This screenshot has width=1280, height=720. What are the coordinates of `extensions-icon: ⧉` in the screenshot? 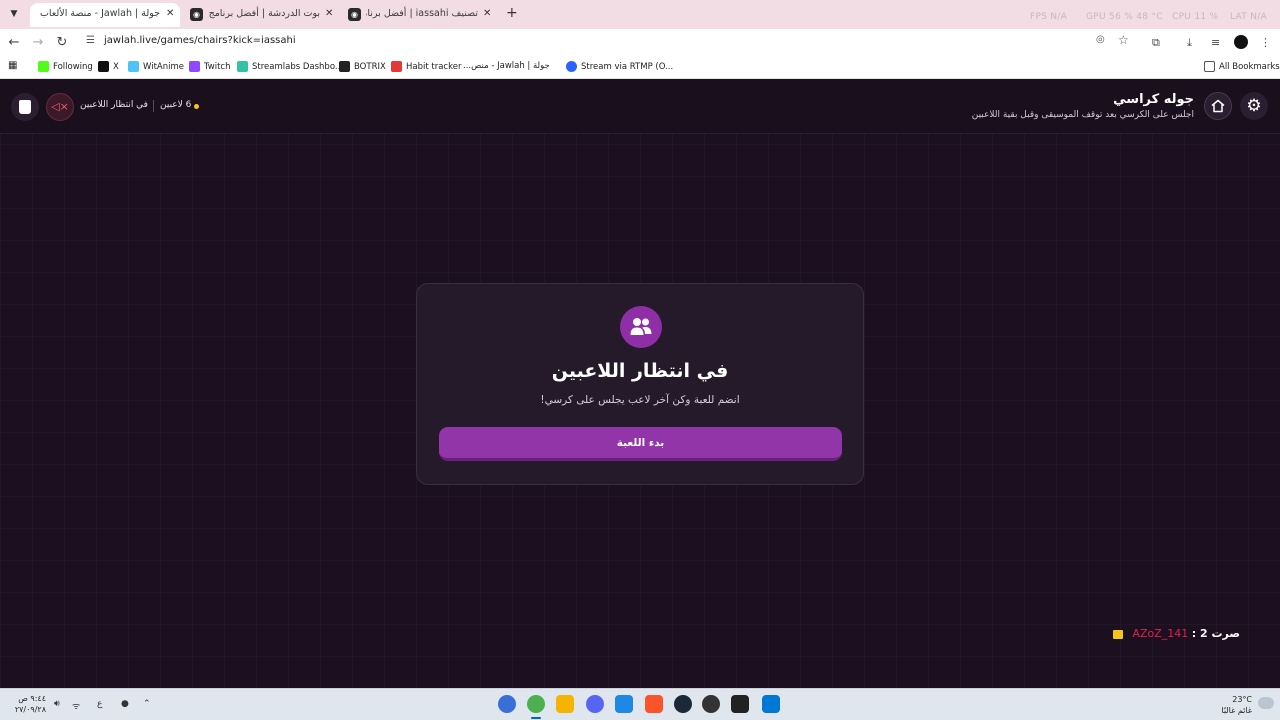 It's located at (1156, 43).